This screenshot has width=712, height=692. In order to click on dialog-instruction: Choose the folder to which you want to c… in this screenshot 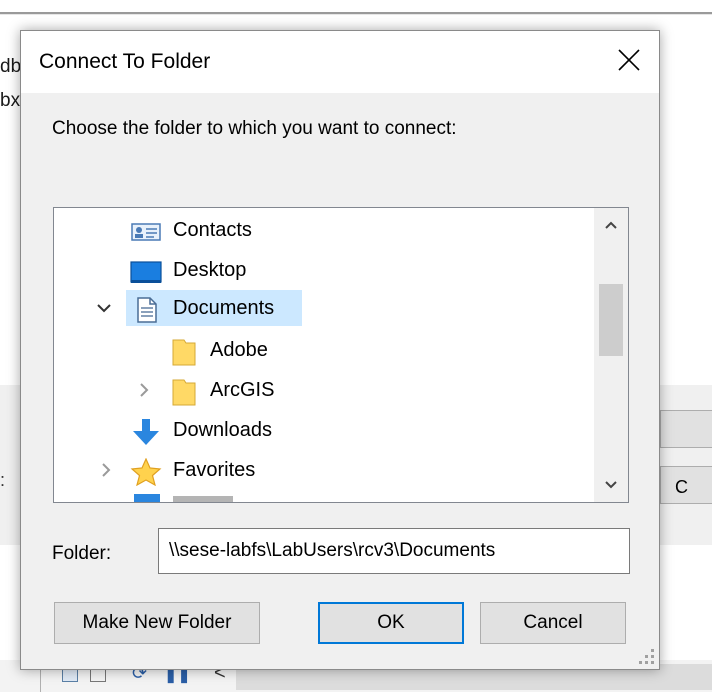, I will do `click(254, 128)`.